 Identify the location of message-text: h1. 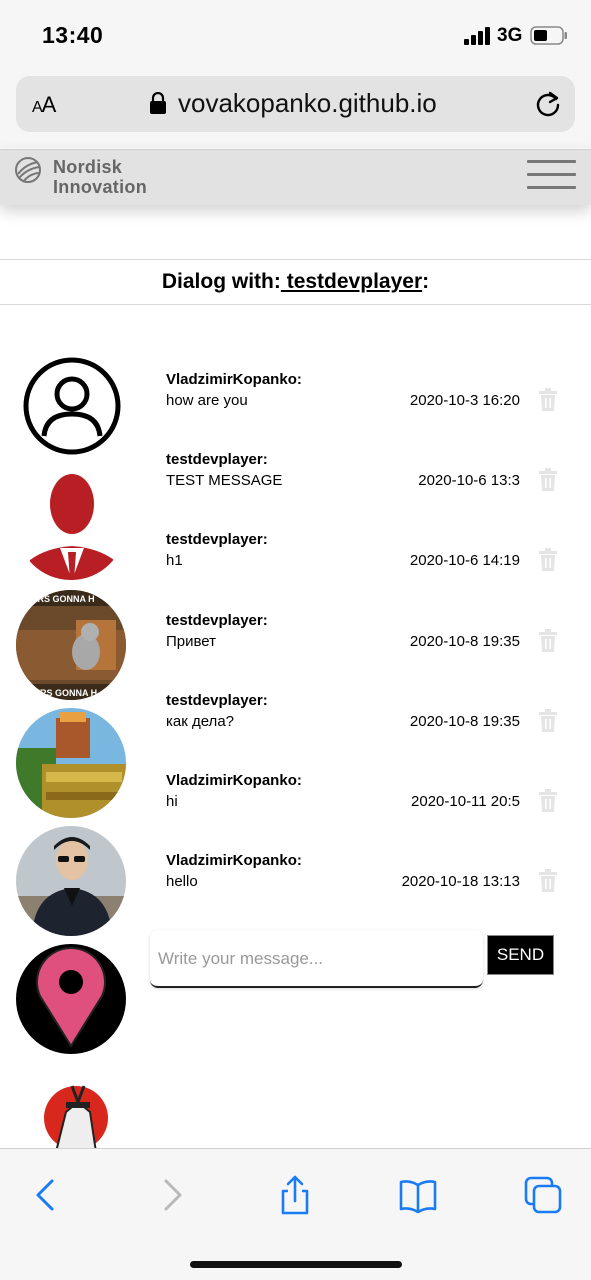
(174, 560).